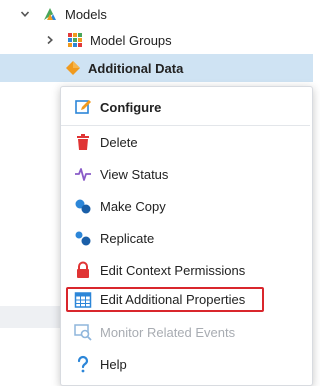  What do you see at coordinates (185, 270) in the screenshot?
I see `menu-item-edit-context-permissions: Edit Context Permissions` at bounding box center [185, 270].